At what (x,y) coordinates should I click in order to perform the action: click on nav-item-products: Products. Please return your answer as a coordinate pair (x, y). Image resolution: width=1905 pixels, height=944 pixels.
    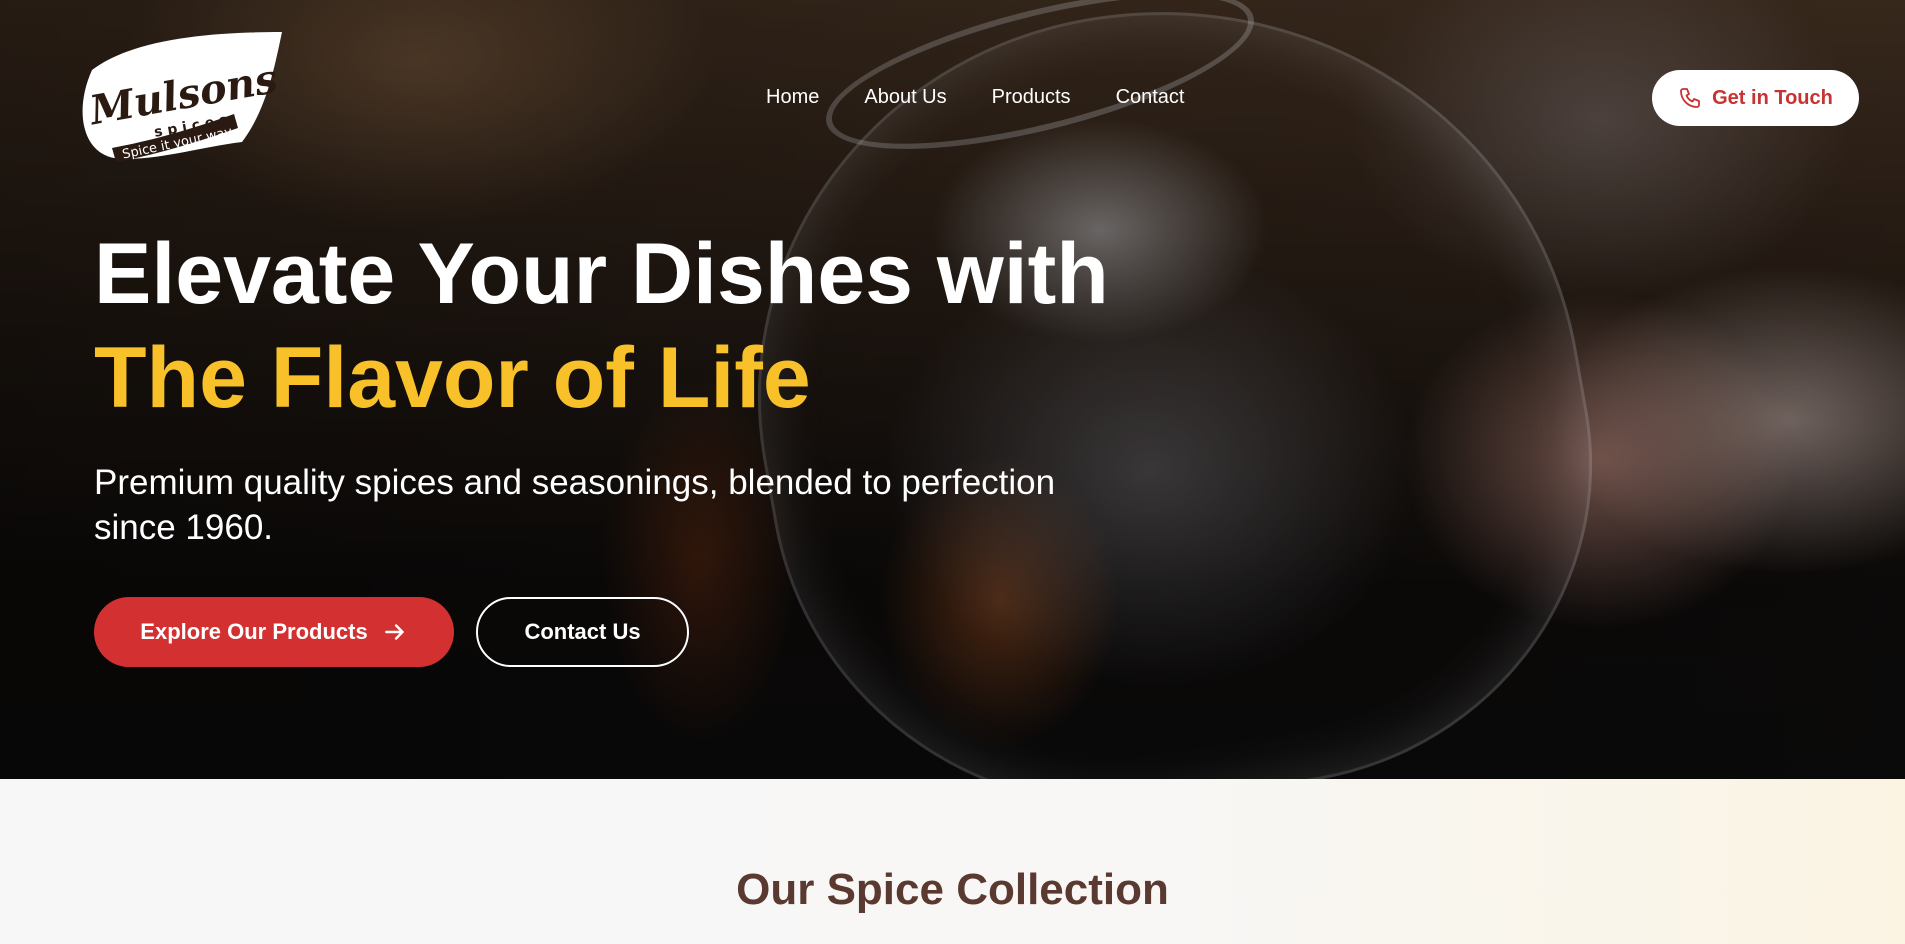
    Looking at the image, I should click on (1031, 97).